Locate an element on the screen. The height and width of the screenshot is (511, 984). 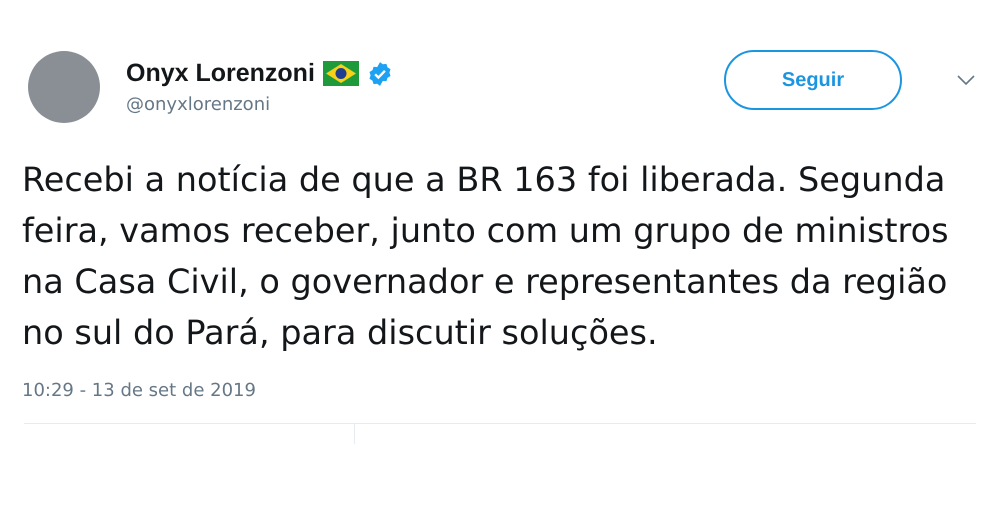
chevron-down-icon is located at coordinates (966, 80).